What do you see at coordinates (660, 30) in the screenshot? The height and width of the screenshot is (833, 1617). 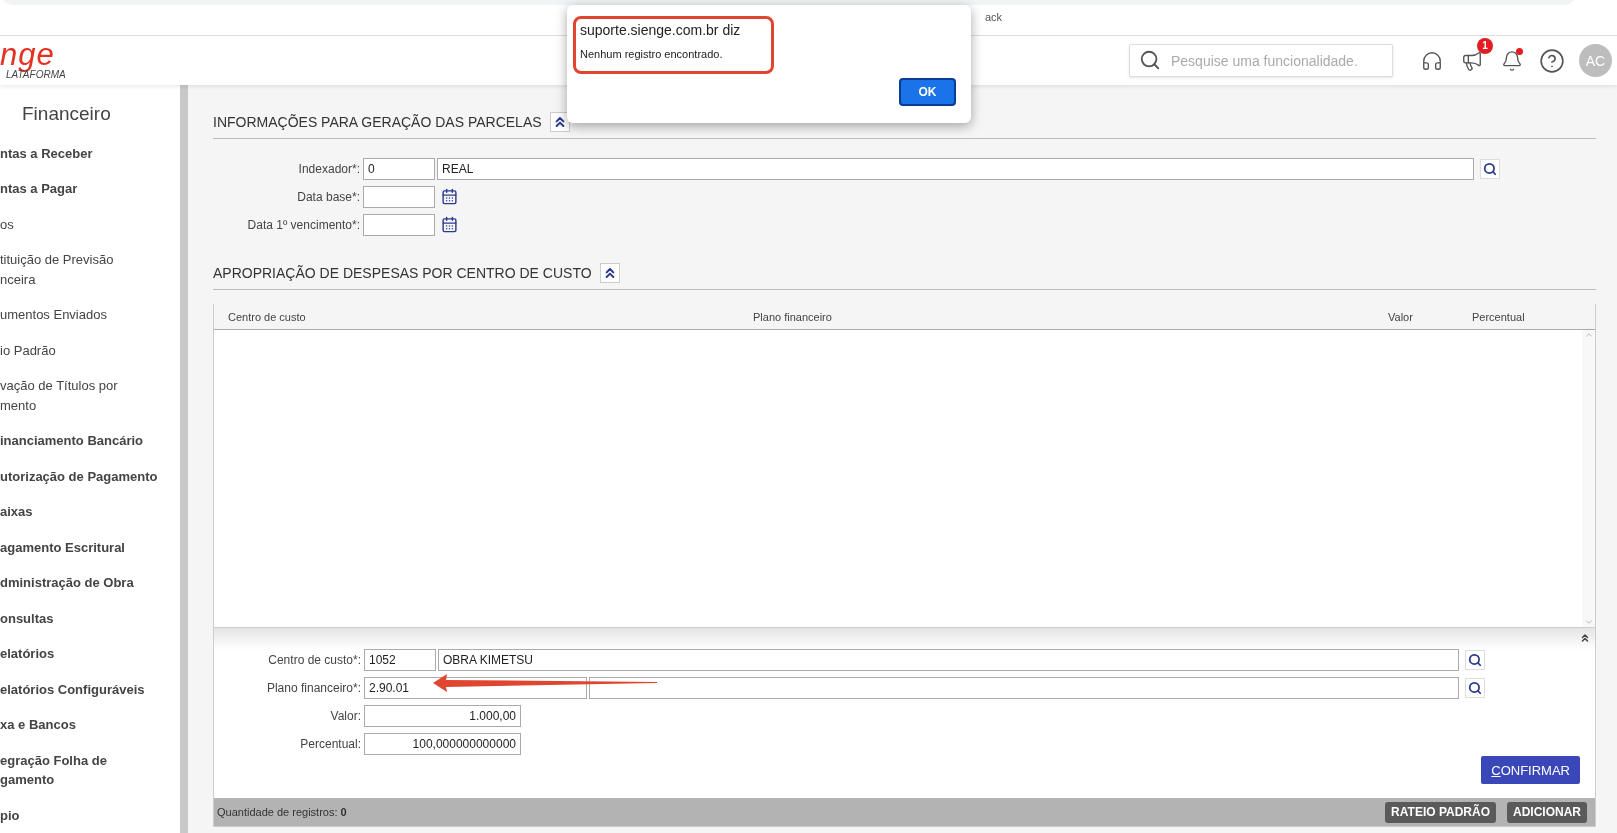 I see `dialog-title: suporte.sienge.com.br diz` at bounding box center [660, 30].